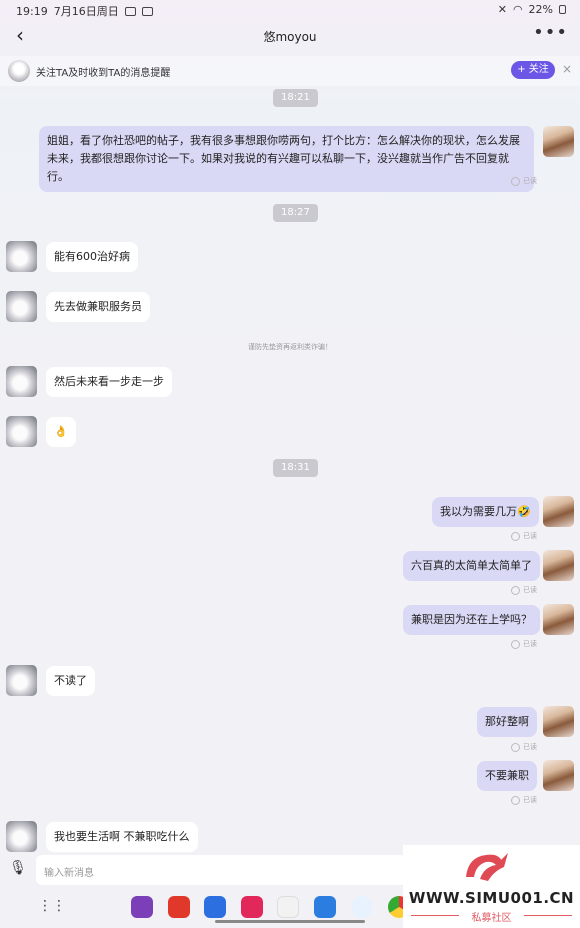  What do you see at coordinates (52, 906) in the screenshot?
I see `app-drawer-icon: ⋮⋮` at bounding box center [52, 906].